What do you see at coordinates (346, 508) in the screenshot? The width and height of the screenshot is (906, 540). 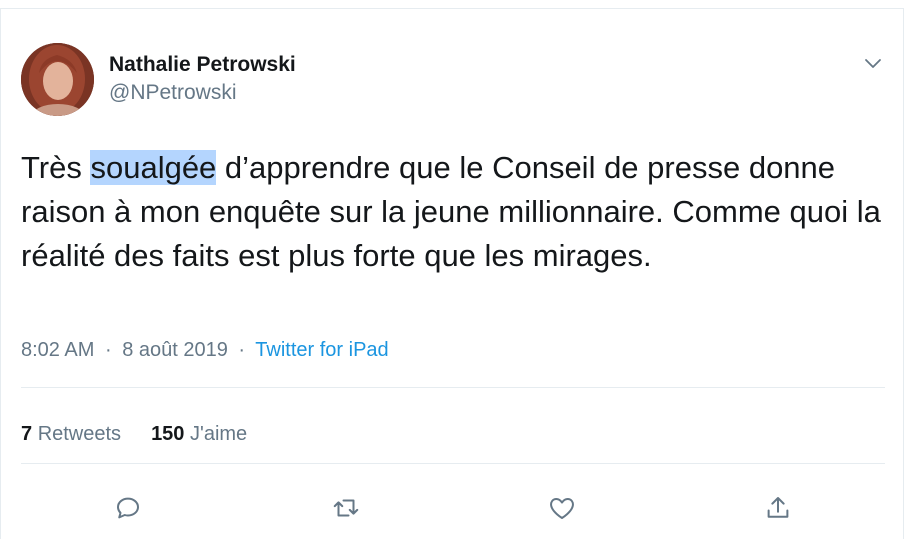 I see `retweet-icon` at bounding box center [346, 508].